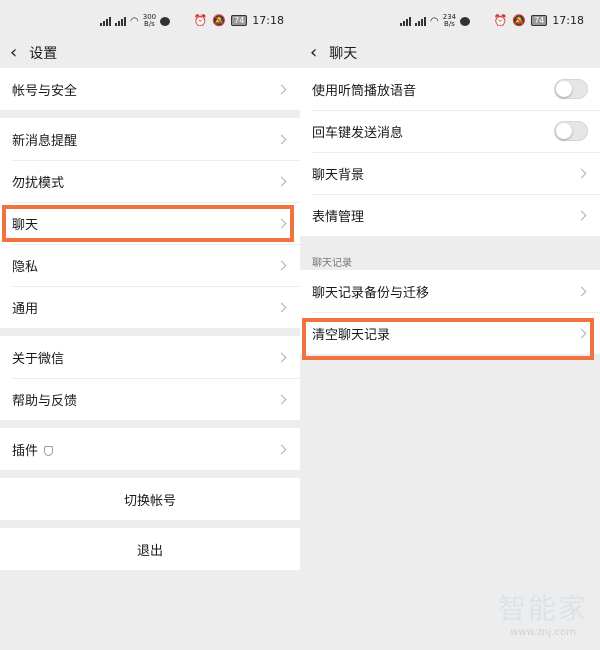 This screenshot has height=650, width=600. What do you see at coordinates (543, 632) in the screenshot?
I see `watermark-url: www.znj.com` at bounding box center [543, 632].